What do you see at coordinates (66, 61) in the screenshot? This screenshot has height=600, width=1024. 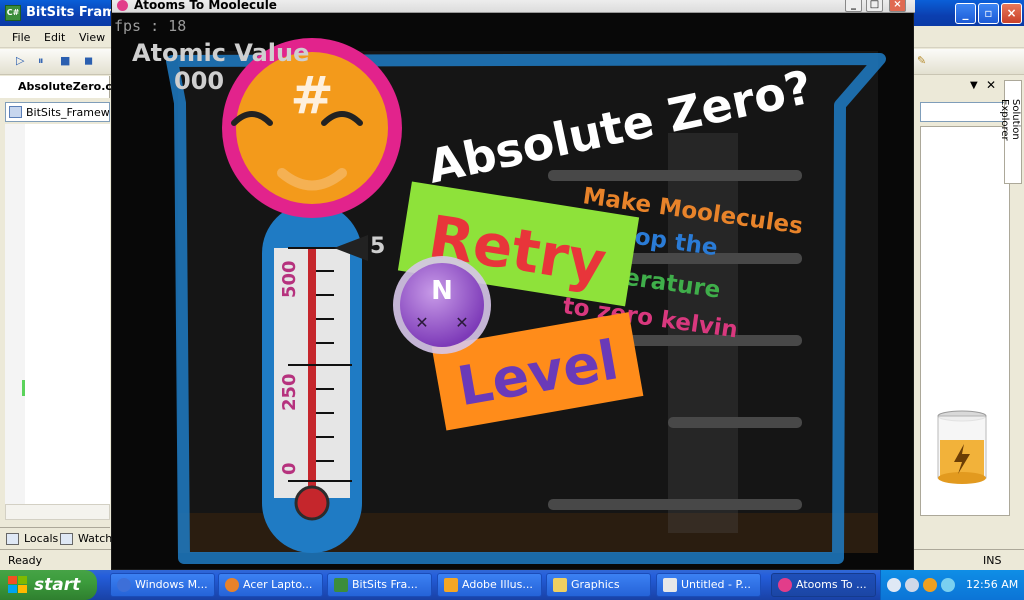 I see `stop-icon: ■` at bounding box center [66, 61].